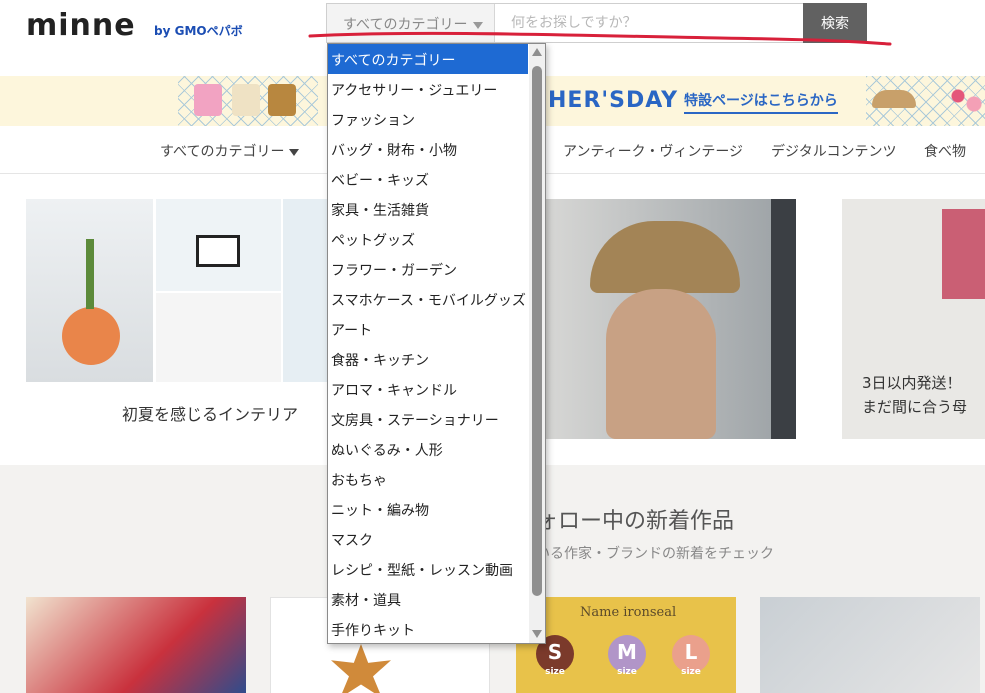 The image size is (985, 693). I want to click on dropdown-scrollbar, so click(537, 343).